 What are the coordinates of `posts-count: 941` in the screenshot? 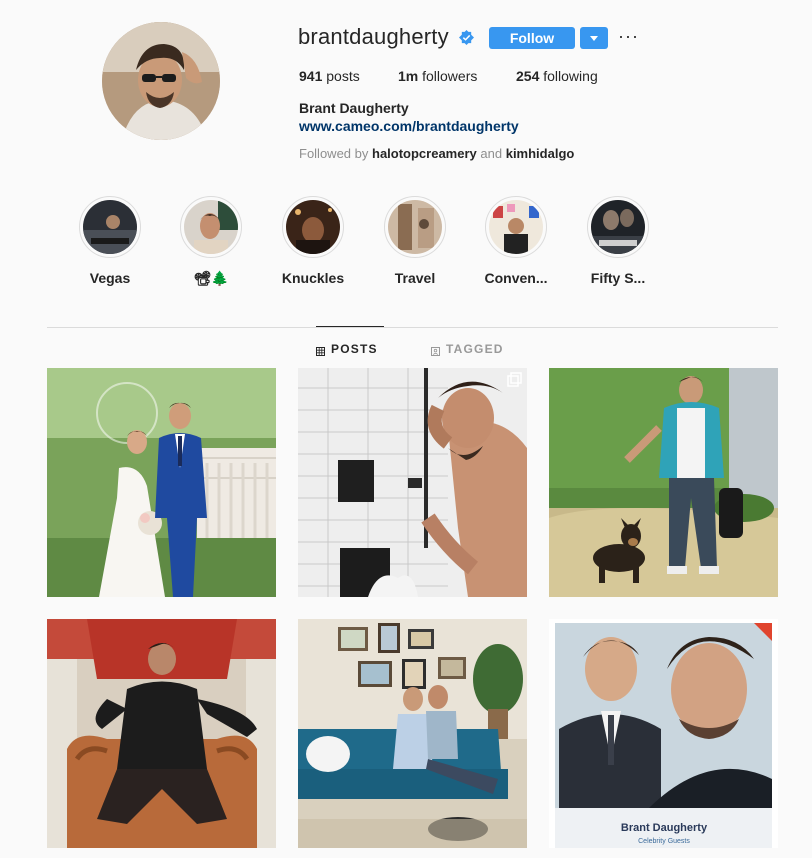 It's located at (311, 76).